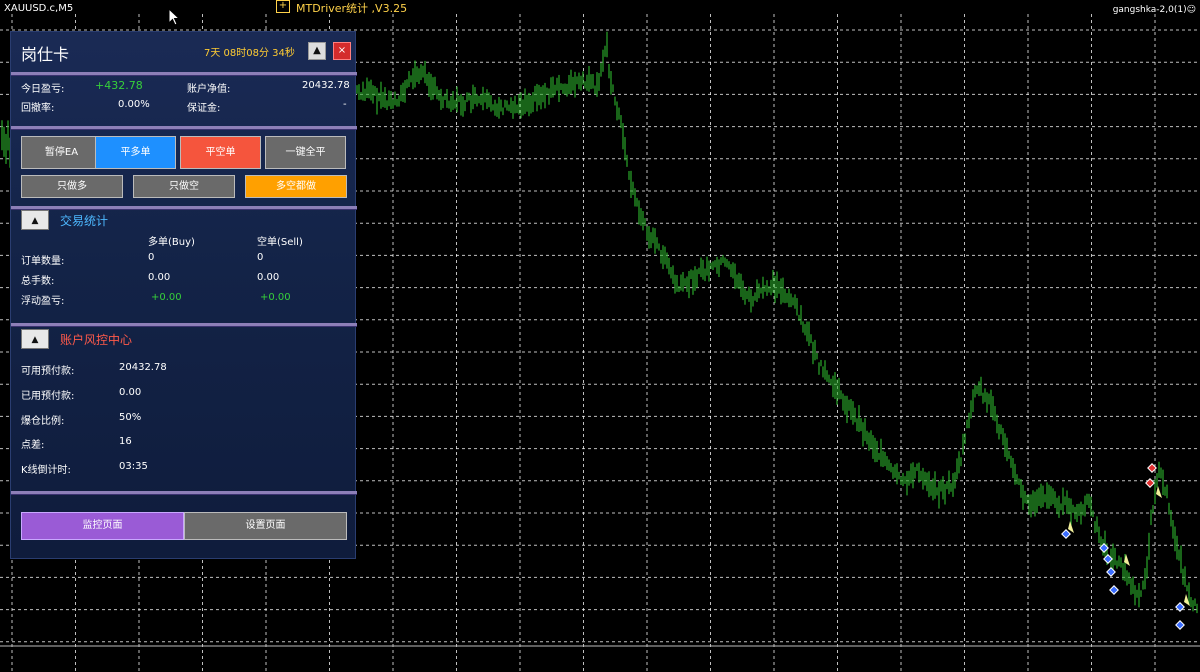  I want to click on trade-row-sell: 0.00, so click(268, 277).